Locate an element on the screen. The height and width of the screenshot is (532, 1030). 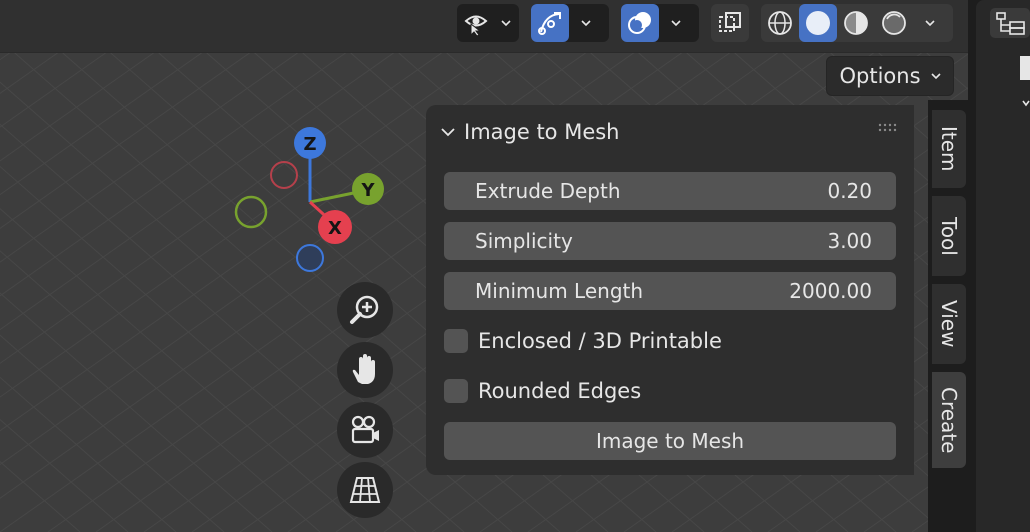
tab-tool: Tool is located at coordinates (949, 236).